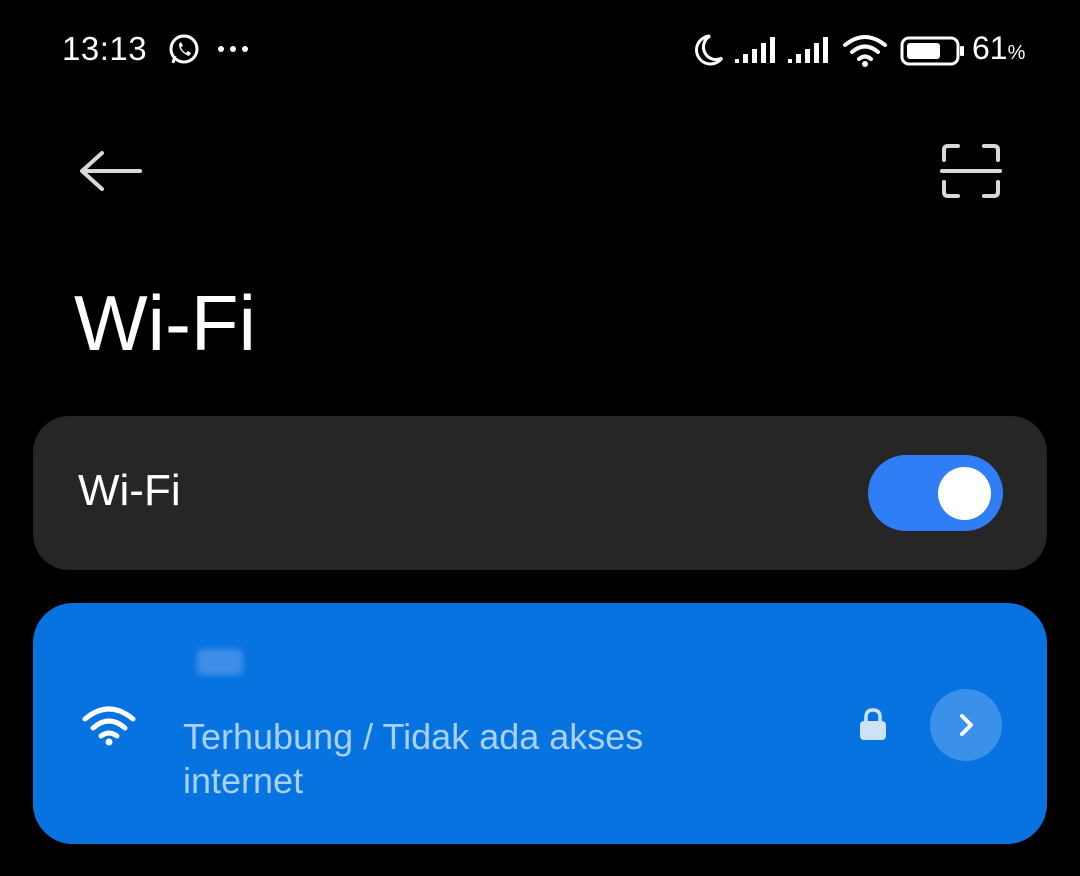  Describe the element at coordinates (932, 51) in the screenshot. I see `battery-icon` at that location.